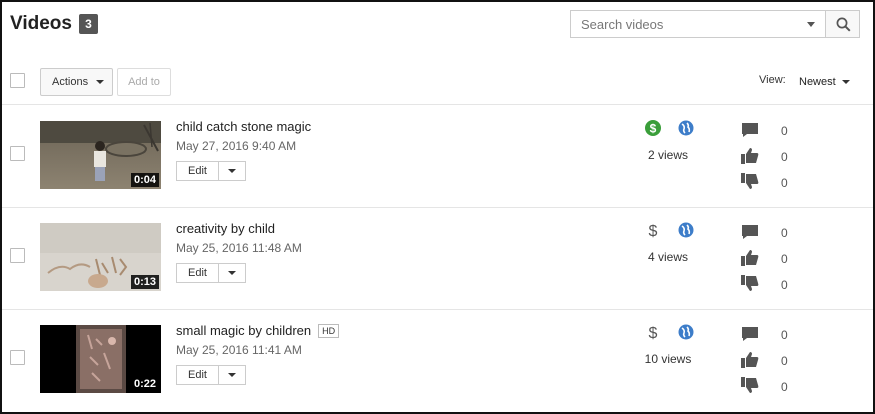  Describe the element at coordinates (144, 282) in the screenshot. I see `video-duration: 0:13` at that location.